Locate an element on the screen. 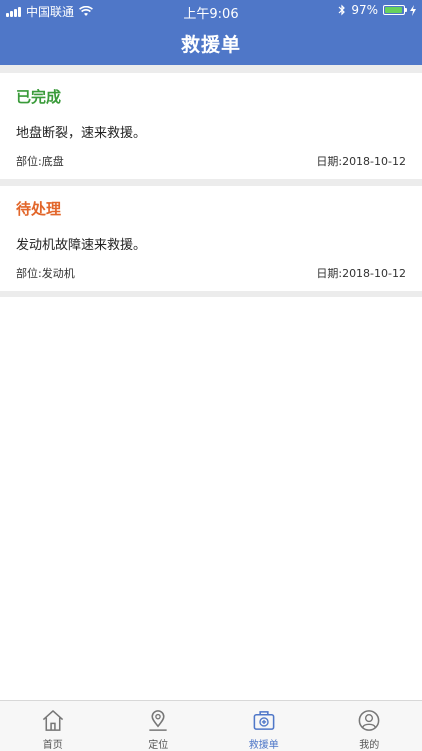 Image resolution: width=422 pixels, height=751 pixels. tab-bar: 首页 定位 救援单 我的 is located at coordinates (211, 725).